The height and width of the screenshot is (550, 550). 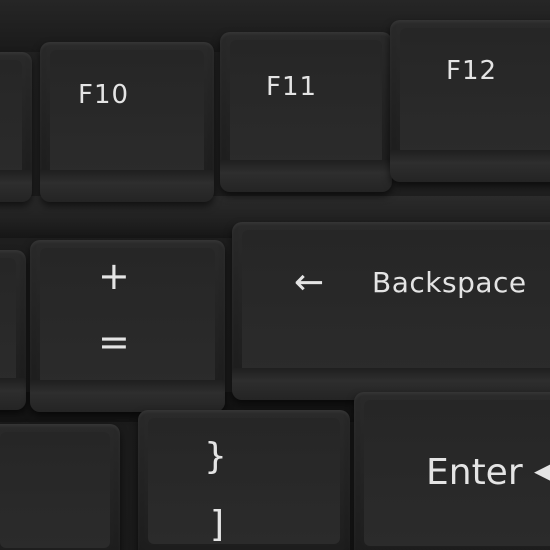 I want to click on key-minus-partial, so click(x=13, y=330).